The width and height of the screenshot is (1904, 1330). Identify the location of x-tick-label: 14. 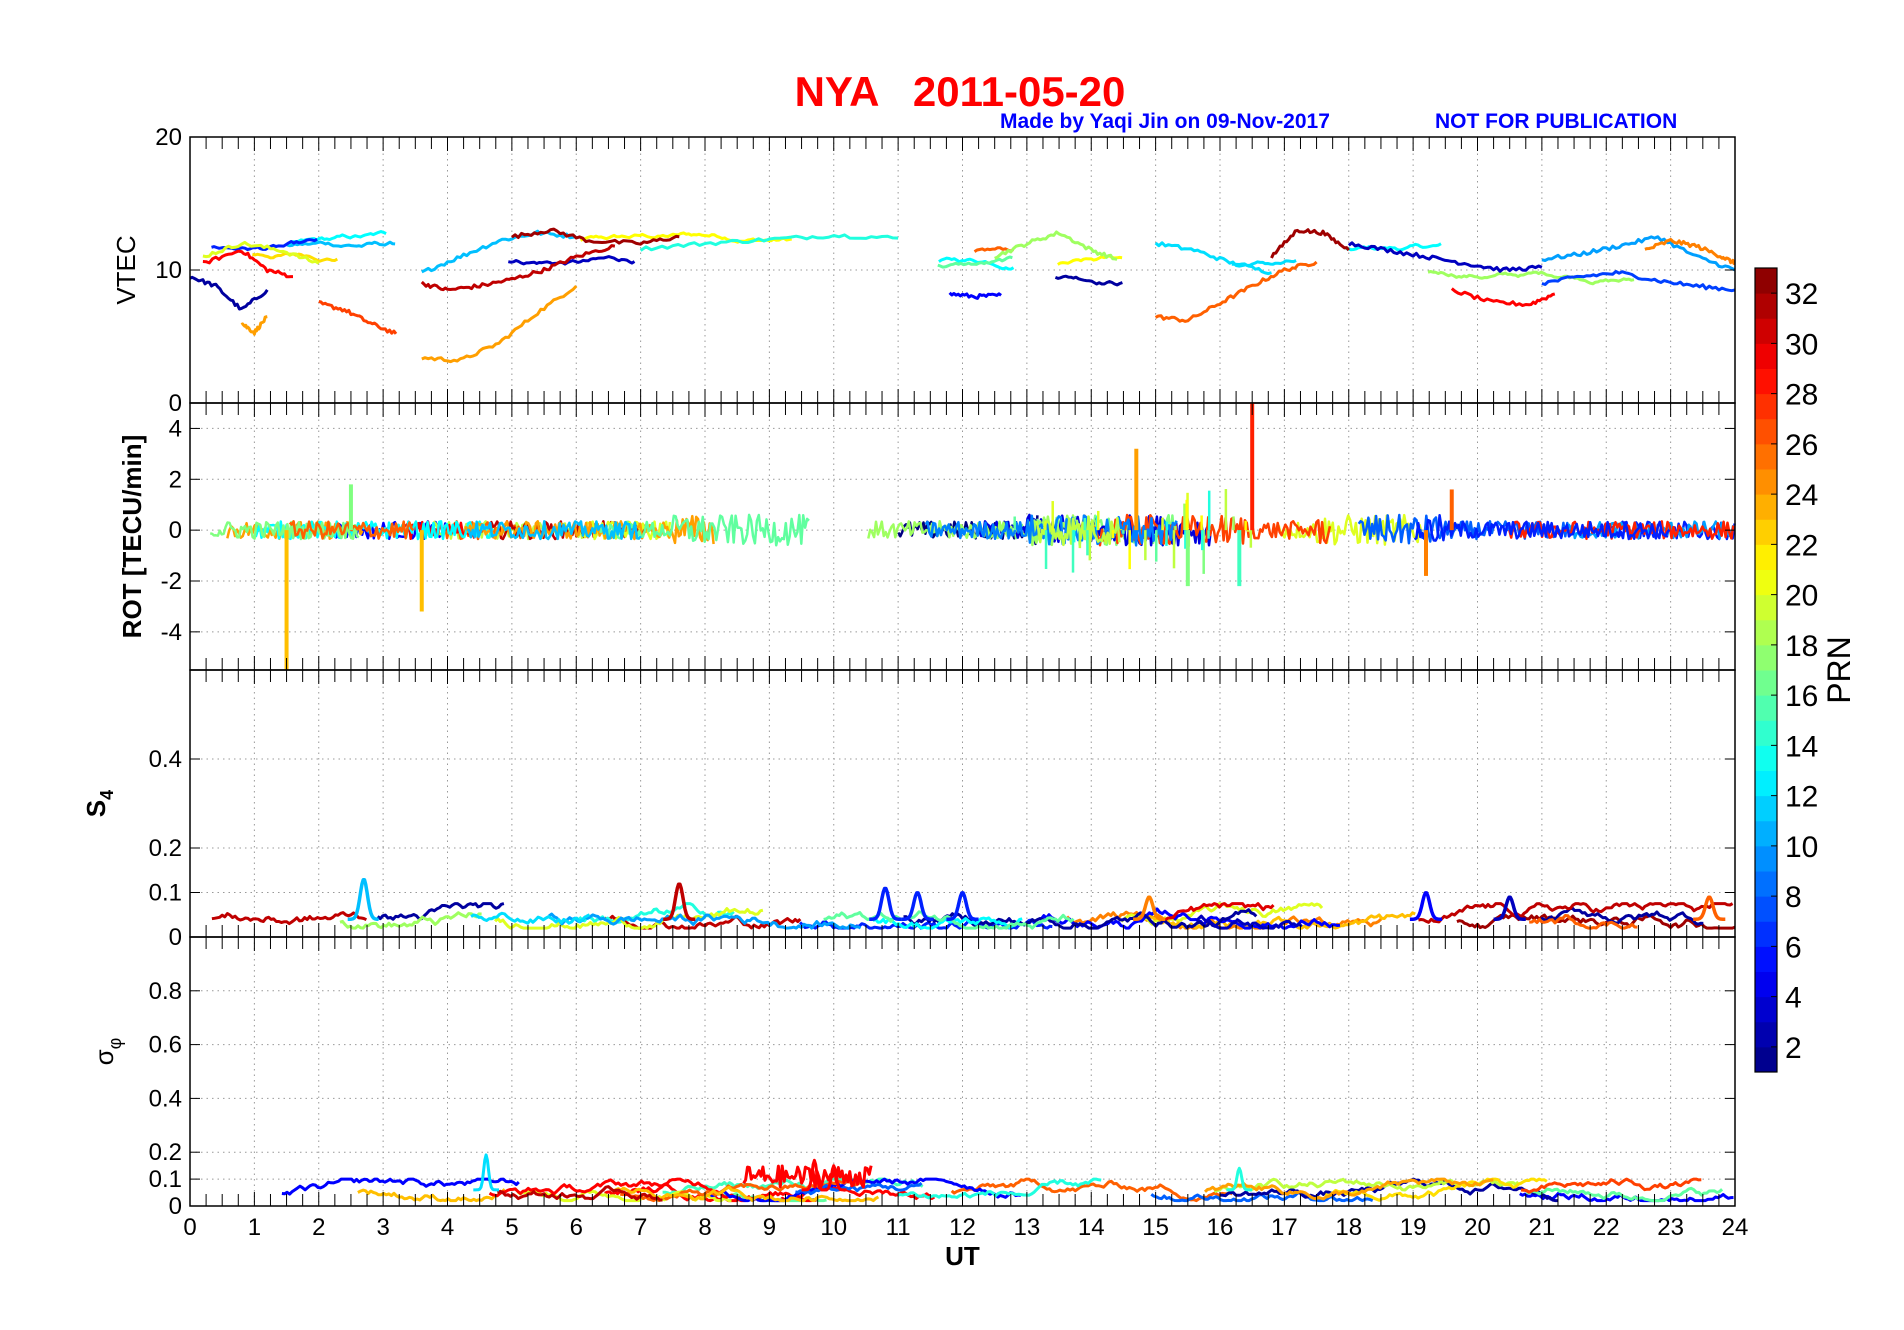
(1091, 1227).